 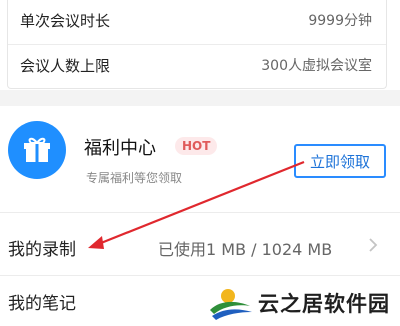 What do you see at coordinates (340, 21) in the screenshot?
I see `single-meeting-duration-value: 9999分钟` at bounding box center [340, 21].